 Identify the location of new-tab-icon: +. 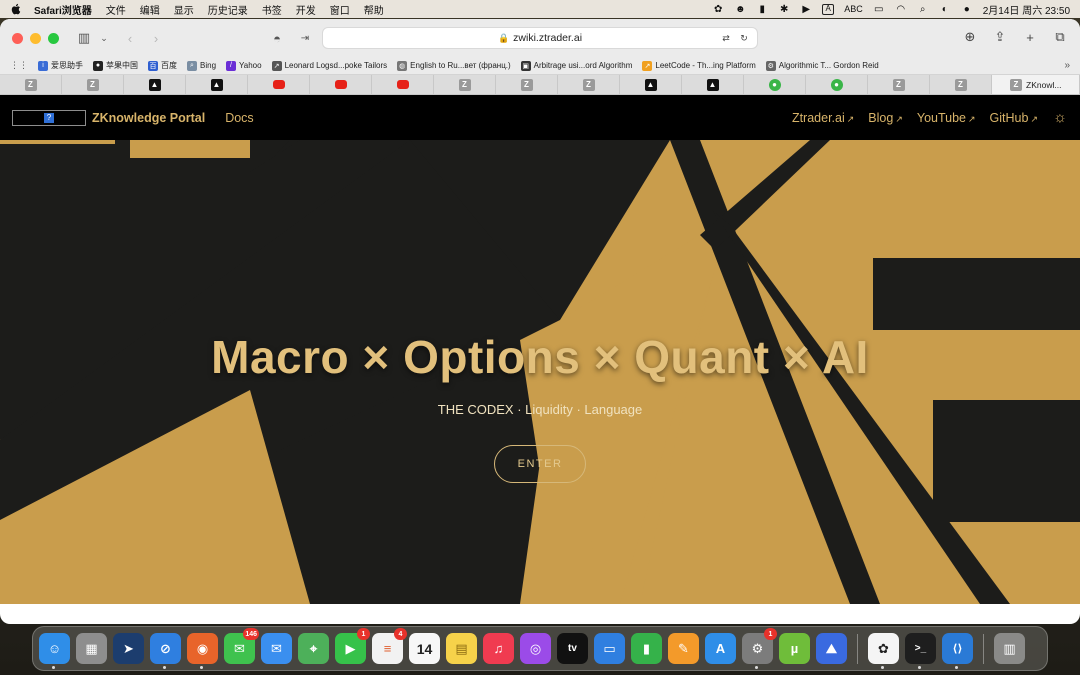
(1030, 37).